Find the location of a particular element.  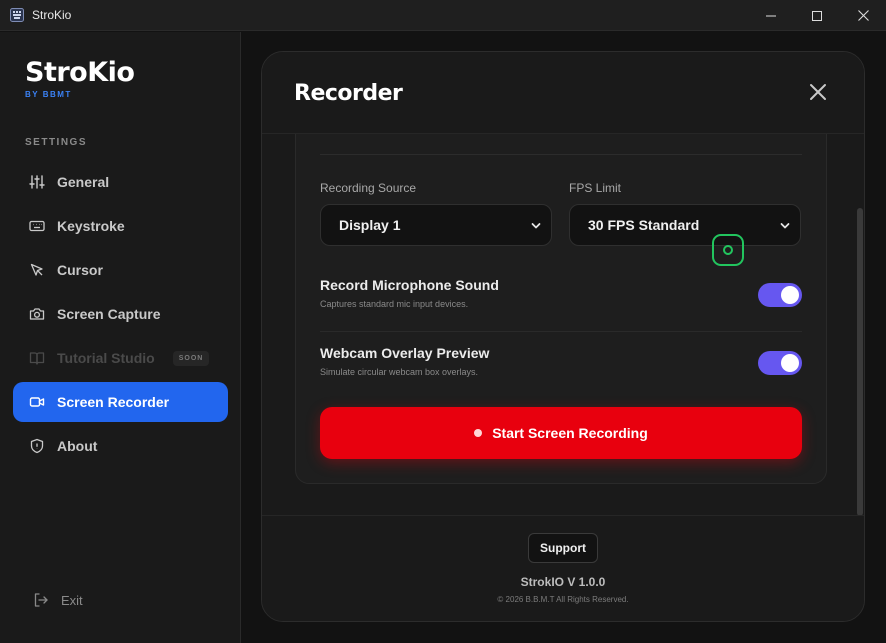

sidebar-item-general: General is located at coordinates (120, 182).